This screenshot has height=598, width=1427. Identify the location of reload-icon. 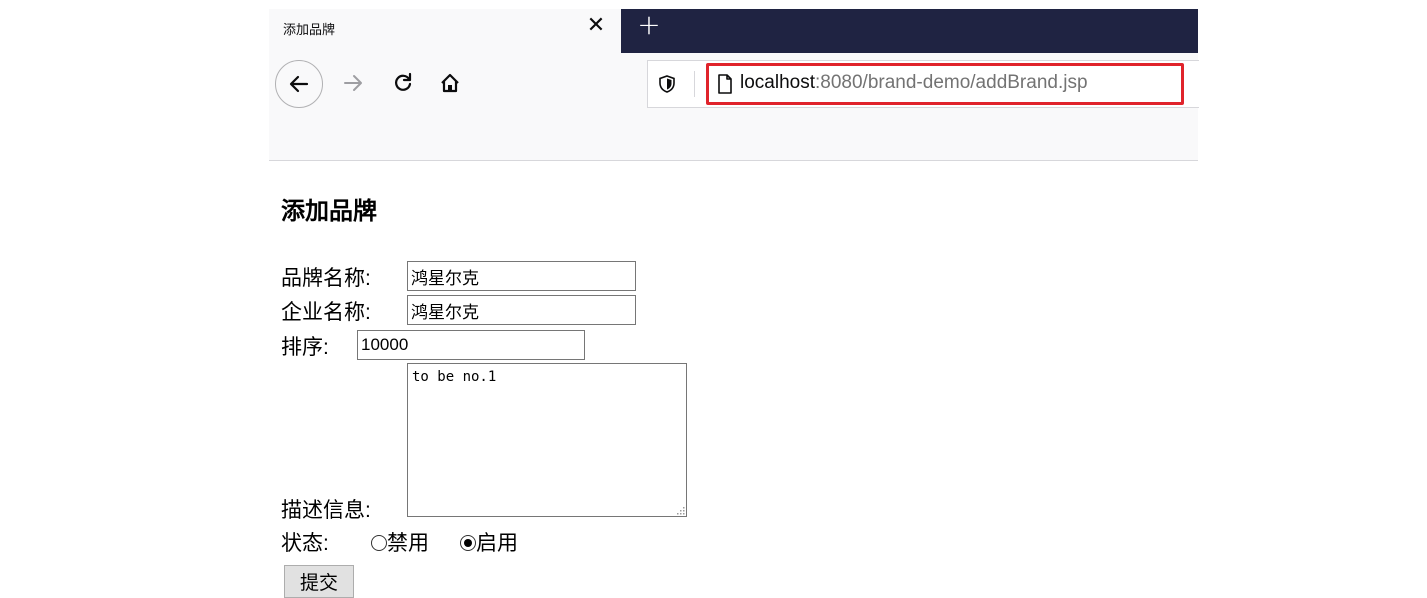
(403, 81).